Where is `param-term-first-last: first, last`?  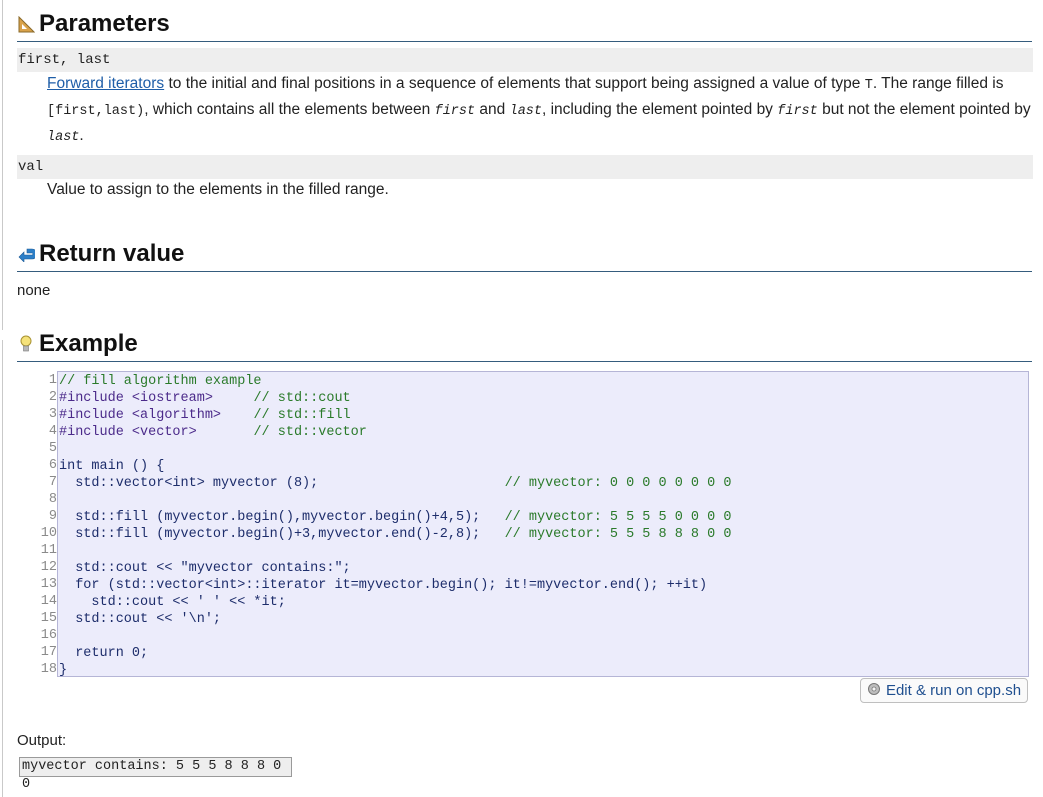 param-term-first-last: first, last is located at coordinates (525, 60).